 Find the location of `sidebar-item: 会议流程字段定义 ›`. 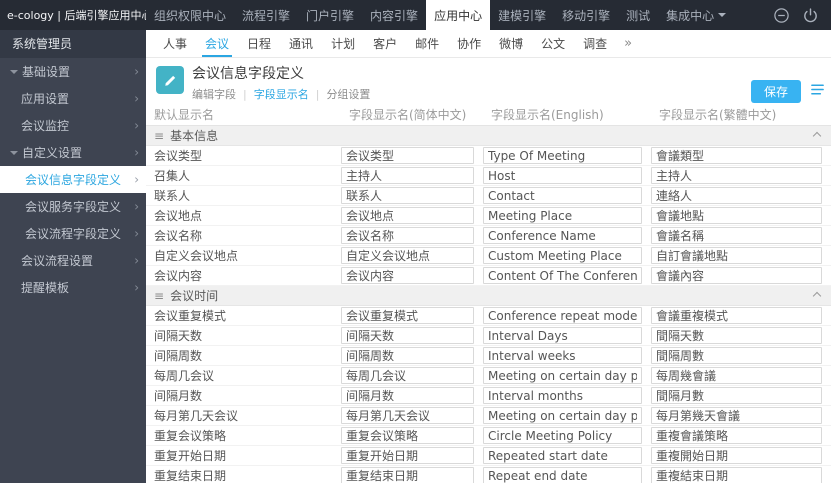

sidebar-item: 会议流程字段定义 › is located at coordinates (73, 233).